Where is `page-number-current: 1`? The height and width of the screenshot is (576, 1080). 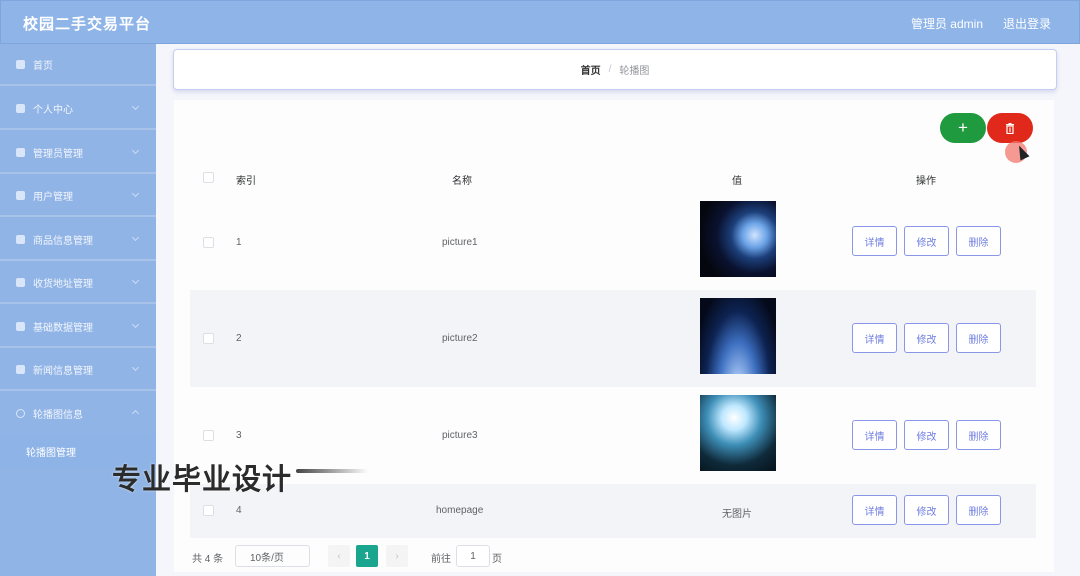
page-number-current: 1 is located at coordinates (367, 556).